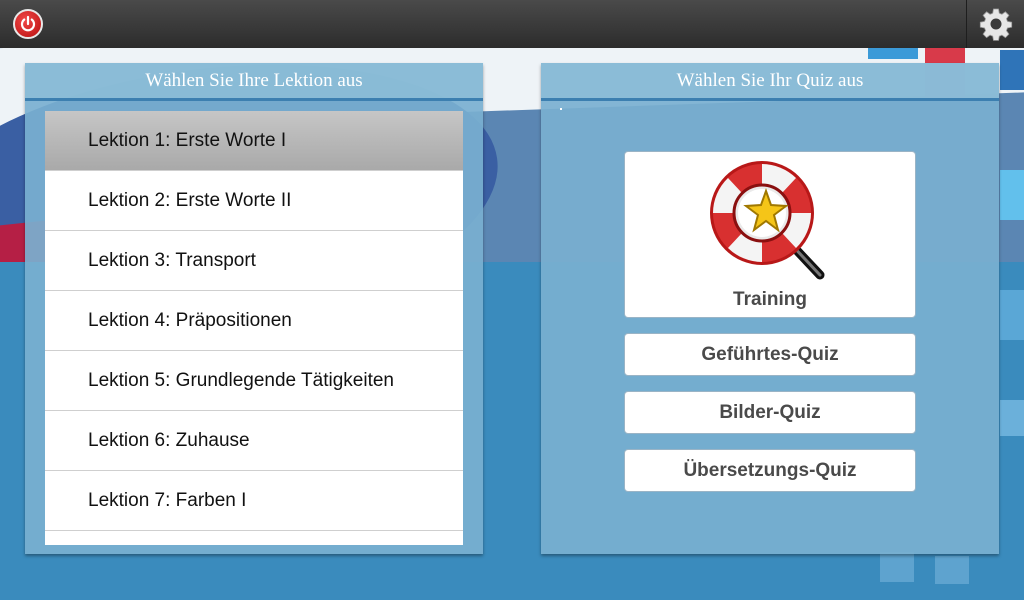 The image size is (1024, 600). I want to click on lesson-item: Lektion 4: Präpositionen, so click(254, 321).